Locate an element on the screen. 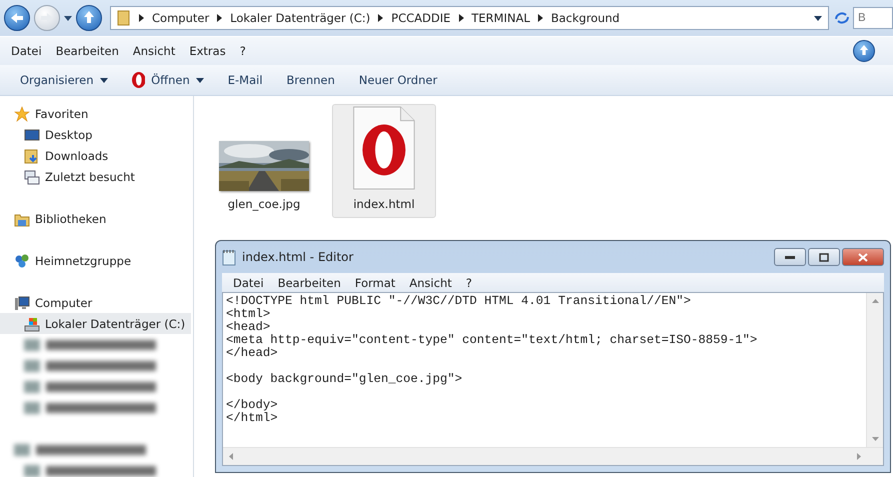 This screenshot has width=893, height=477. homegroup-icon is located at coordinates (22, 260).